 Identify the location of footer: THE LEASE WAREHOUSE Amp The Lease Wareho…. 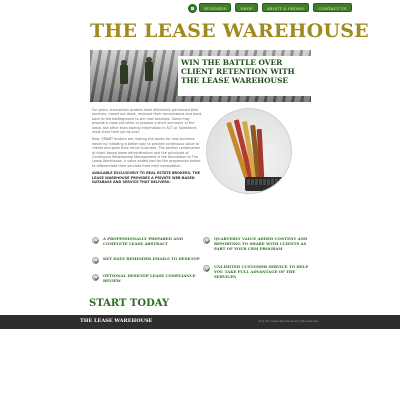
(200, 322).